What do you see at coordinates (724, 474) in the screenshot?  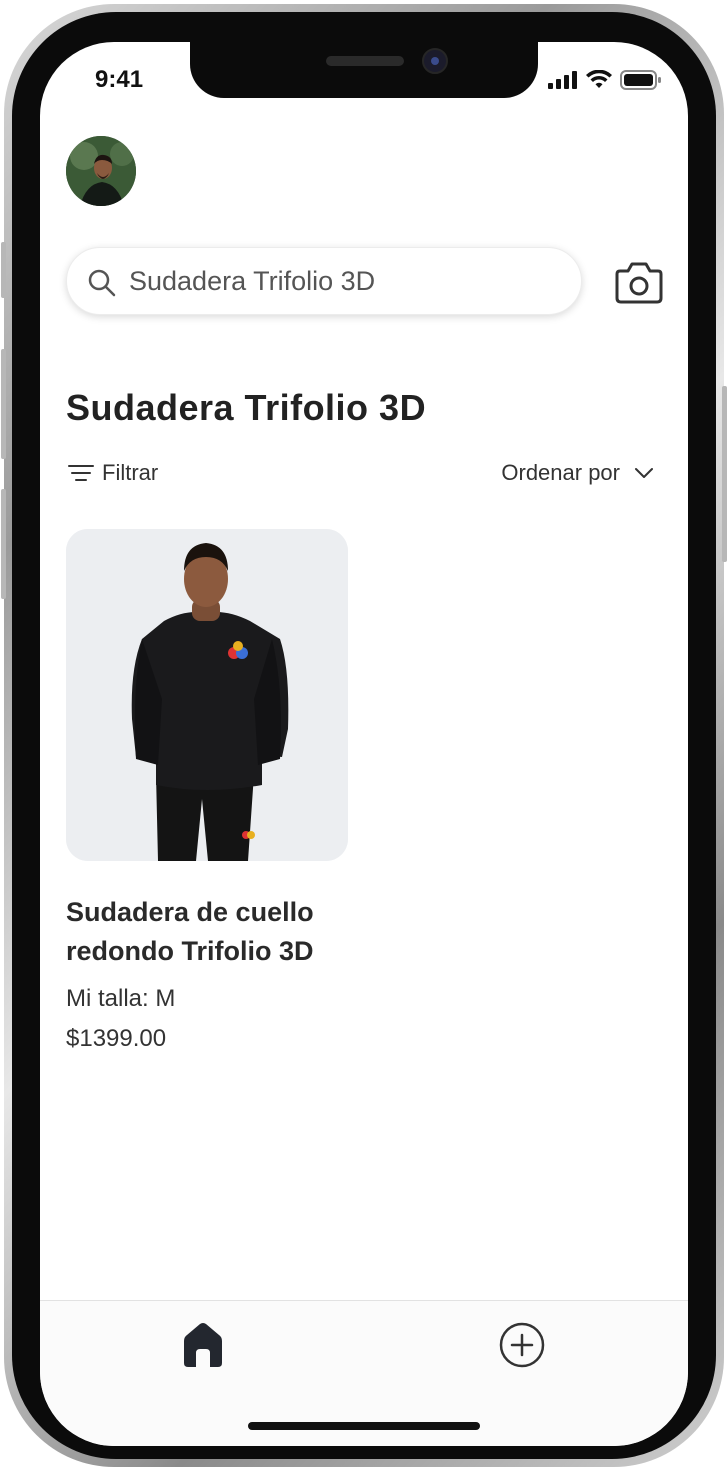 I see `power-button` at bounding box center [724, 474].